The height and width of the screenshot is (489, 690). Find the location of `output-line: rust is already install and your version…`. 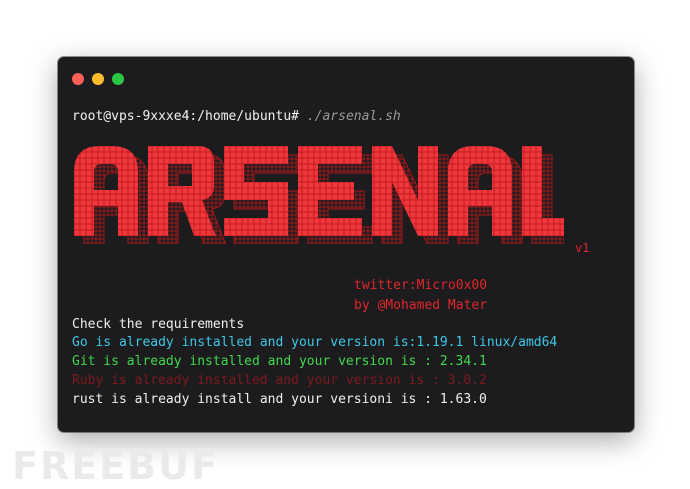

output-line: rust is already install and your version… is located at coordinates (279, 399).